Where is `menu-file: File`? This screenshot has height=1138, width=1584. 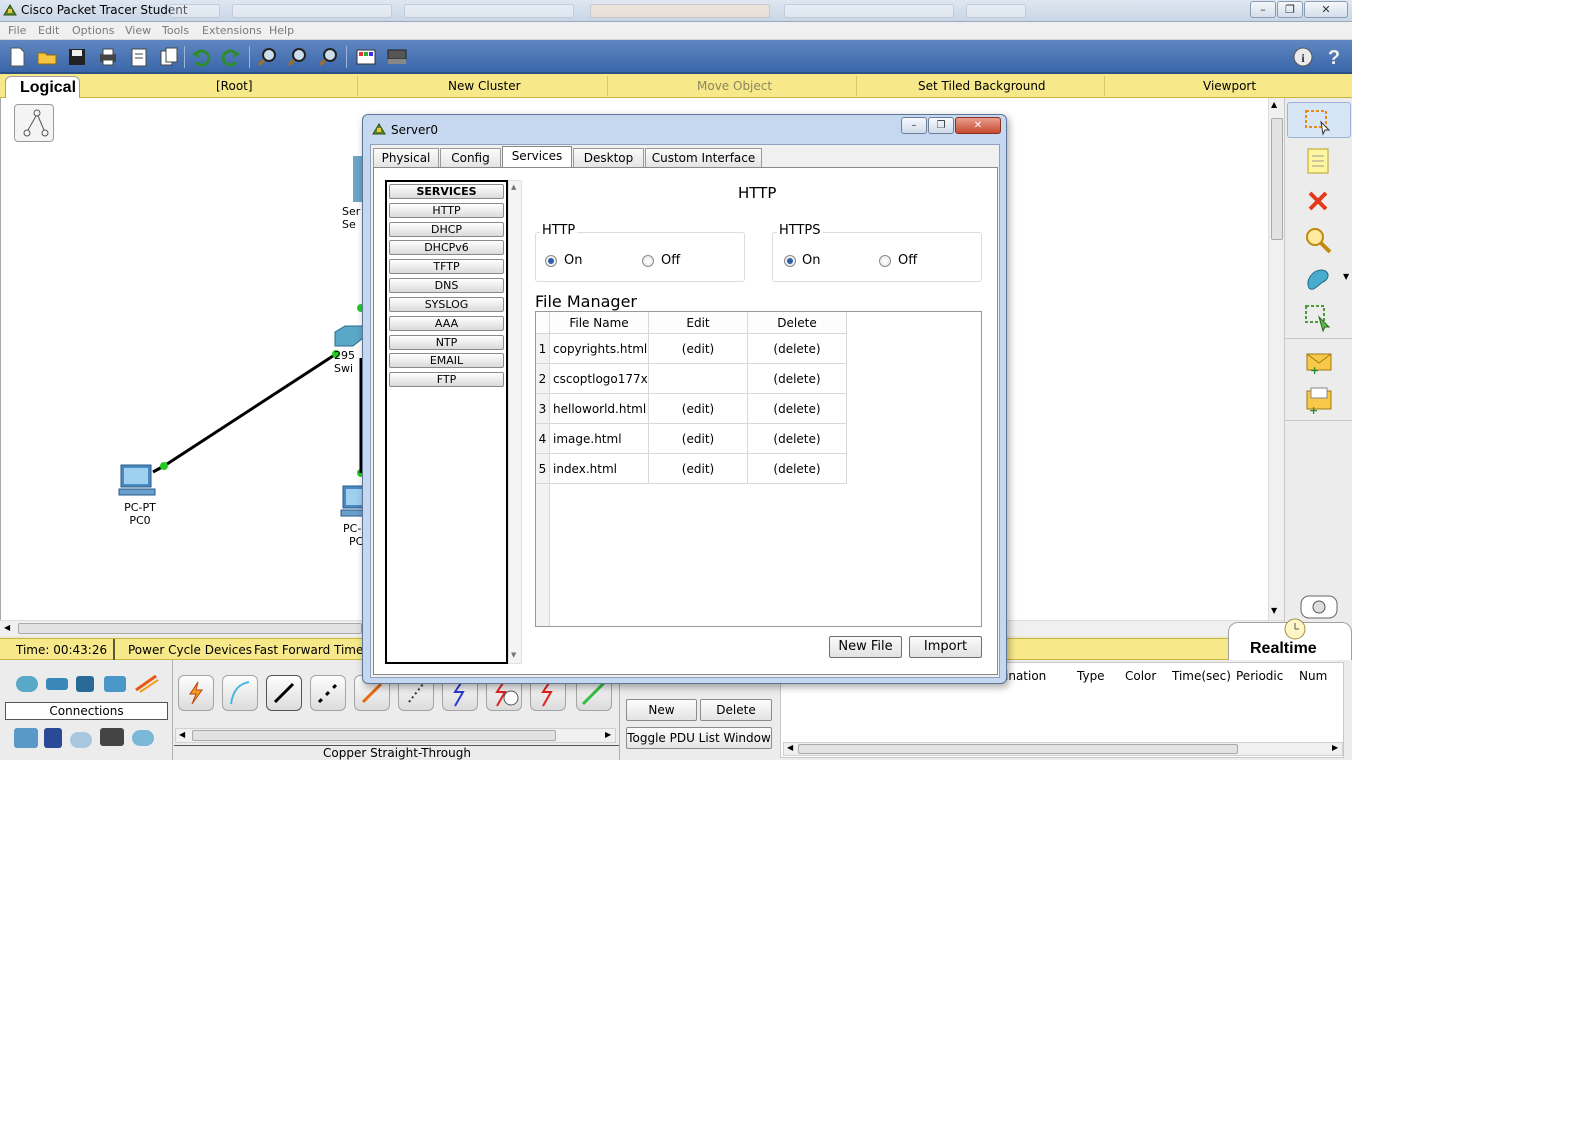
menu-file: File is located at coordinates (17, 30).